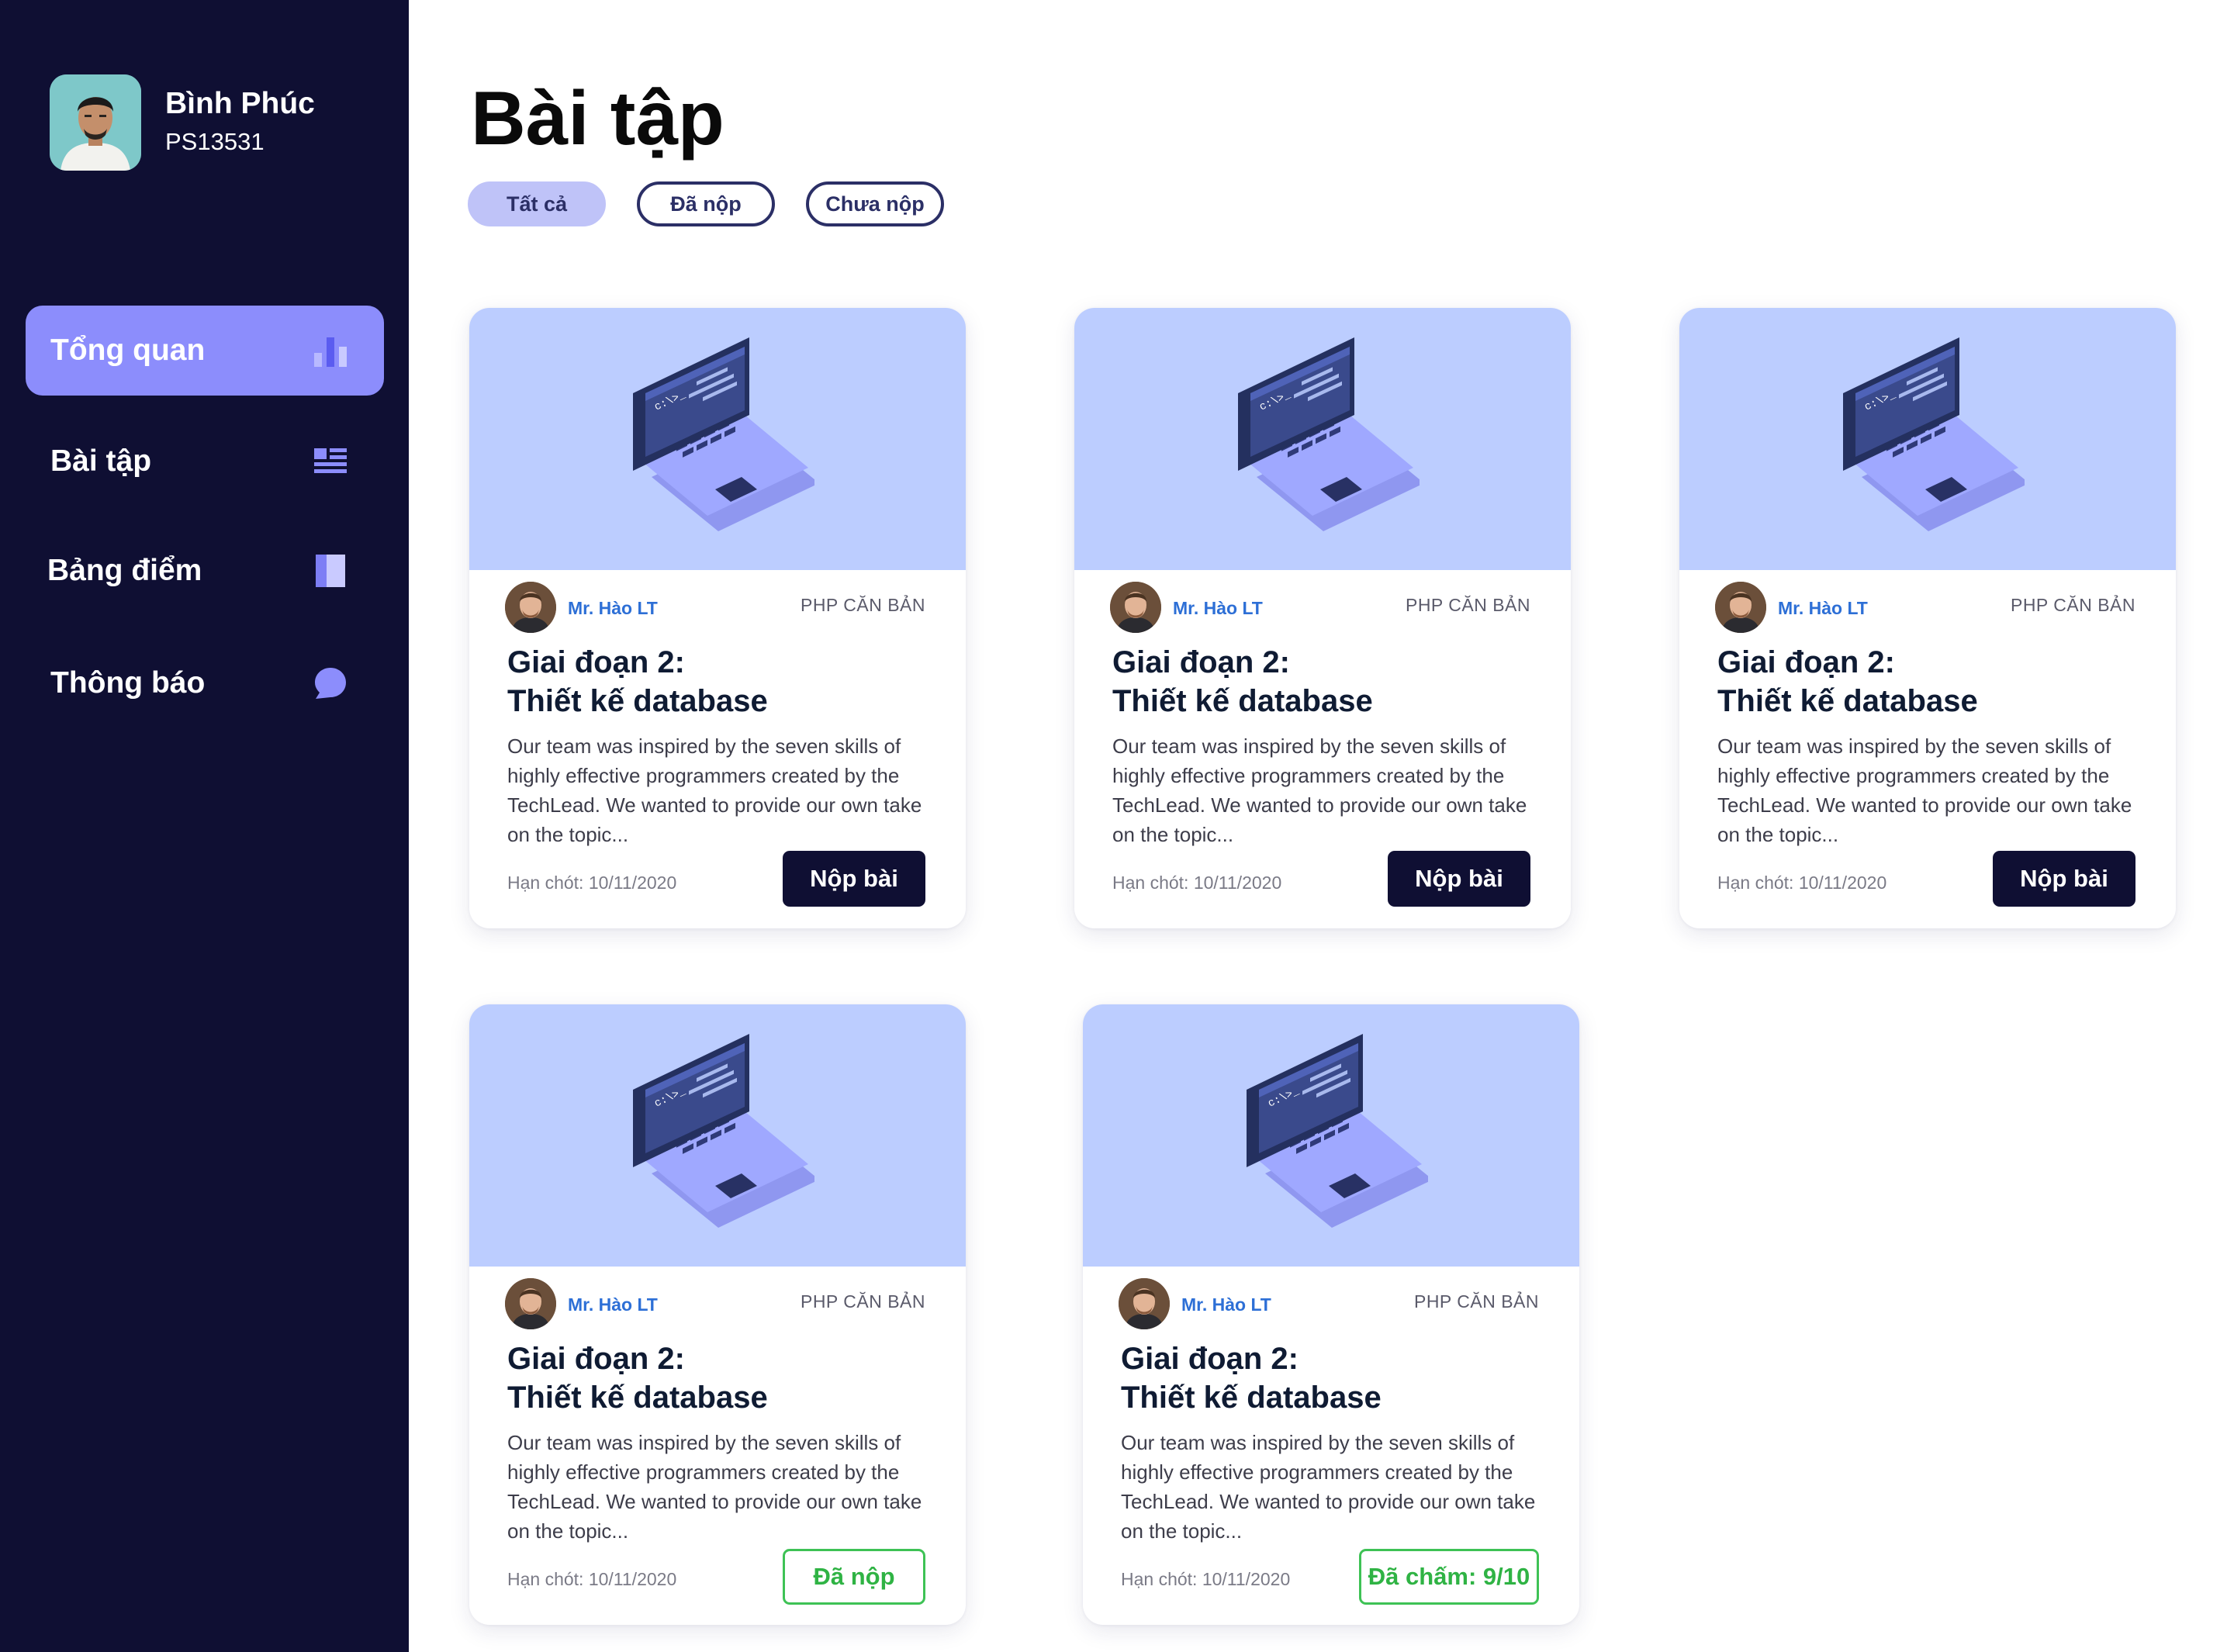  I want to click on list-icon, so click(330, 461).